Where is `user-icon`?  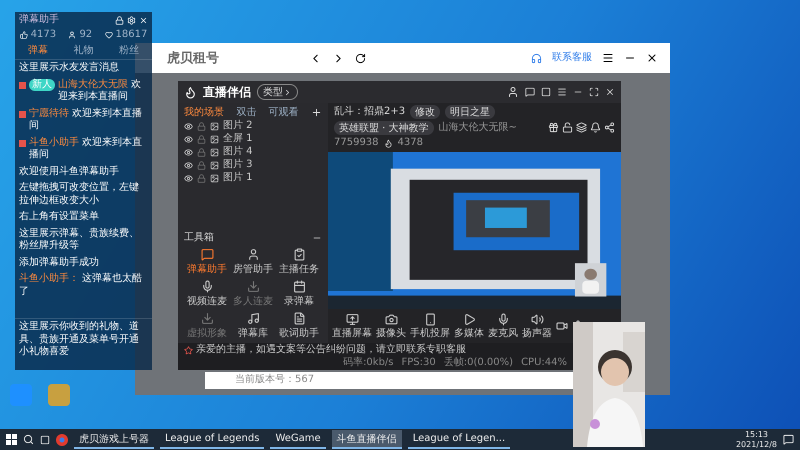
user-icon is located at coordinates (253, 254).